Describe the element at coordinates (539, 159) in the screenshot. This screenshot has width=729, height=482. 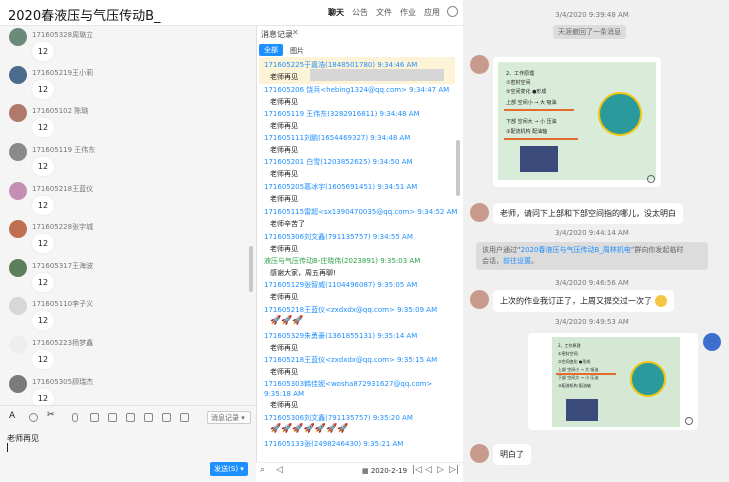
I see `pump-photo` at that location.